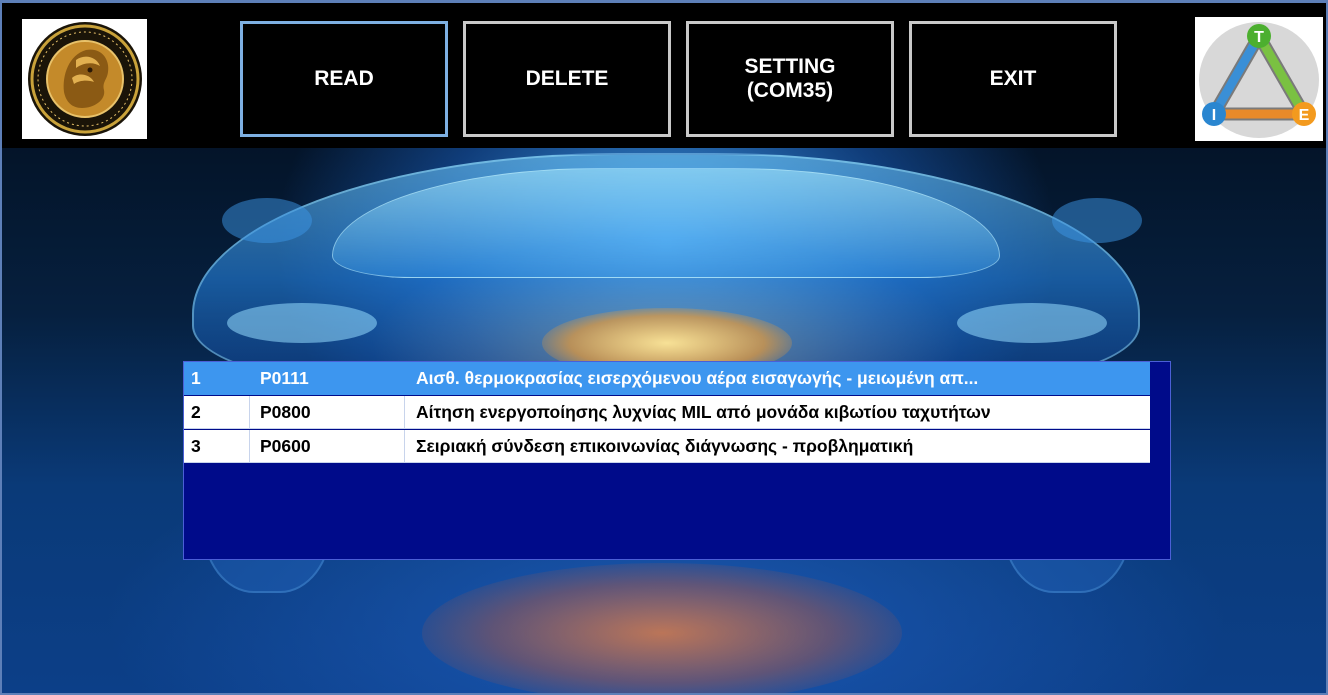  Describe the element at coordinates (662, 628) in the screenshot. I see `car-exhaust-glow` at that location.